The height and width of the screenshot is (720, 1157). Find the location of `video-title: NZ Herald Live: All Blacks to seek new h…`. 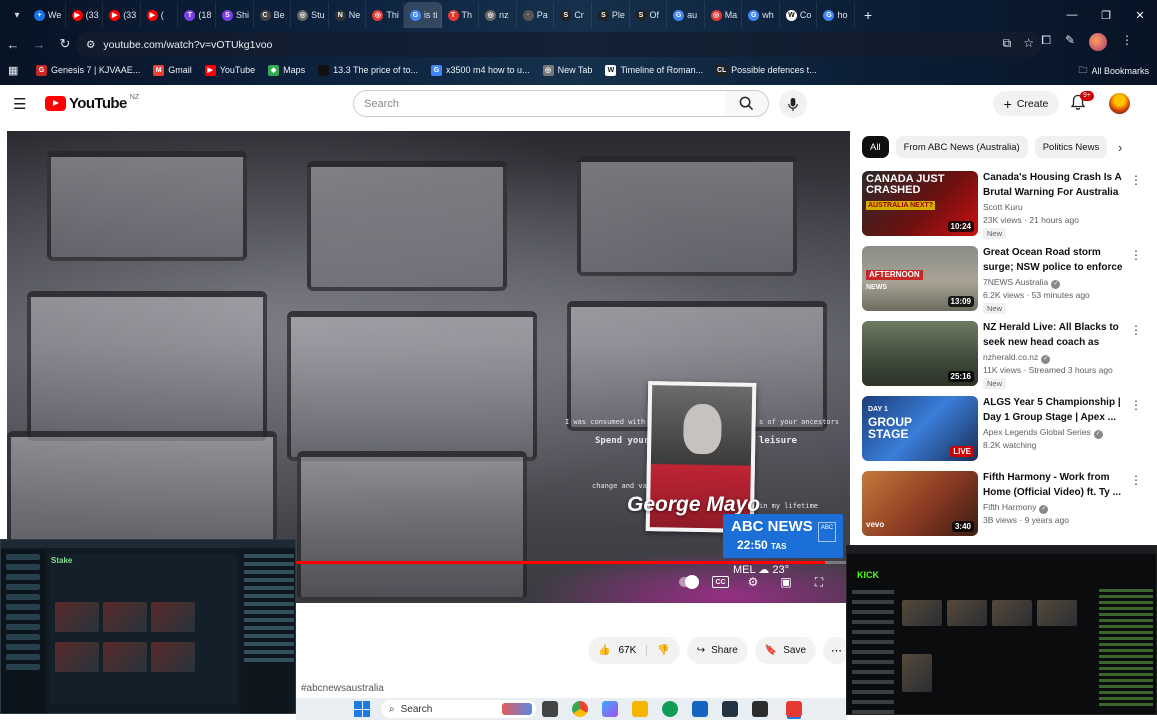

video-title: NZ Herald Live: All Blacks to seek new h… is located at coordinates (1054, 335).